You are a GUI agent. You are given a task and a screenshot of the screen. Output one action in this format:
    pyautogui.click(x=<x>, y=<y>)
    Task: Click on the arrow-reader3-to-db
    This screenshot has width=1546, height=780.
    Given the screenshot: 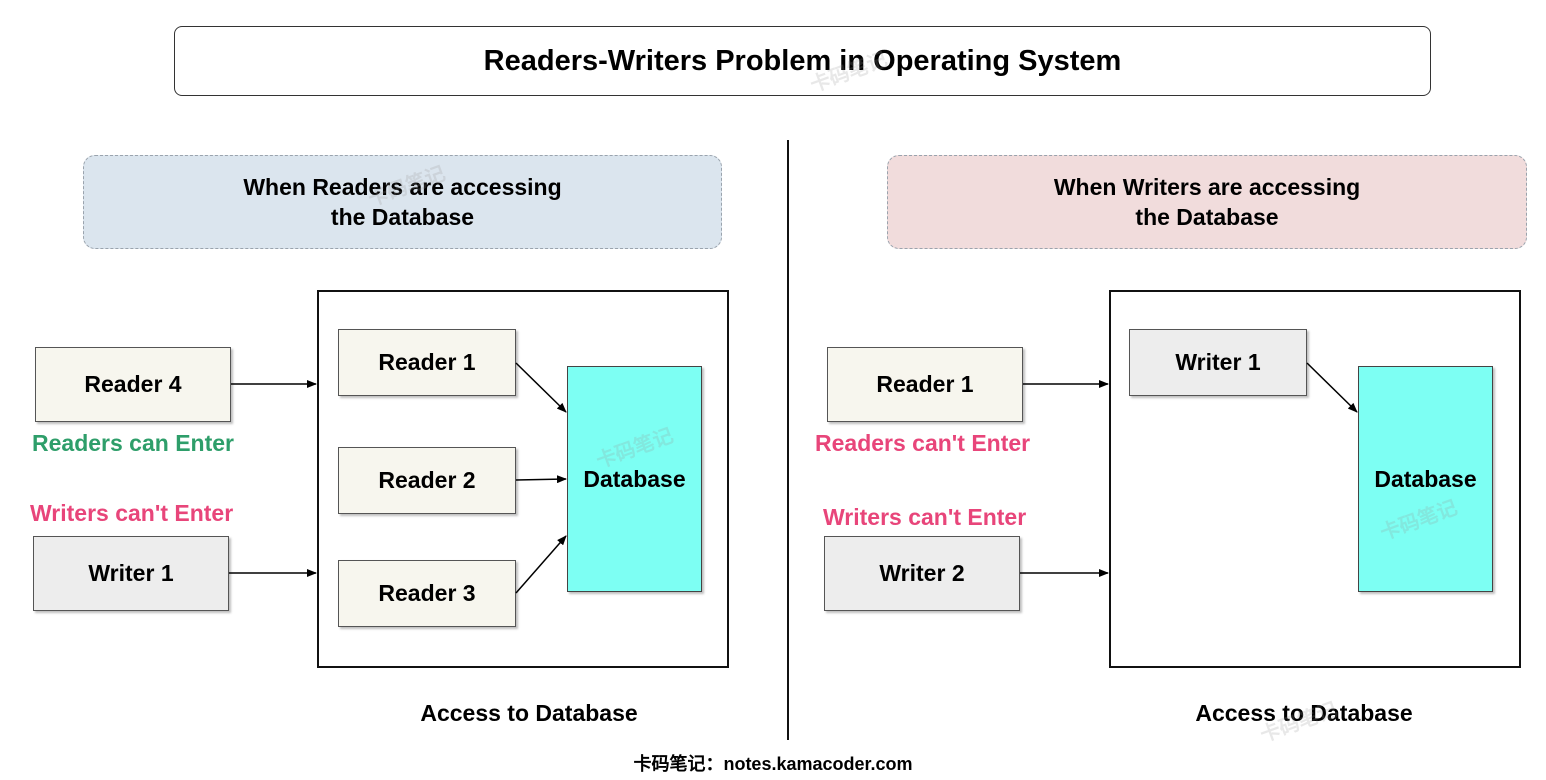 What is the action you would take?
    pyautogui.click(x=541, y=564)
    